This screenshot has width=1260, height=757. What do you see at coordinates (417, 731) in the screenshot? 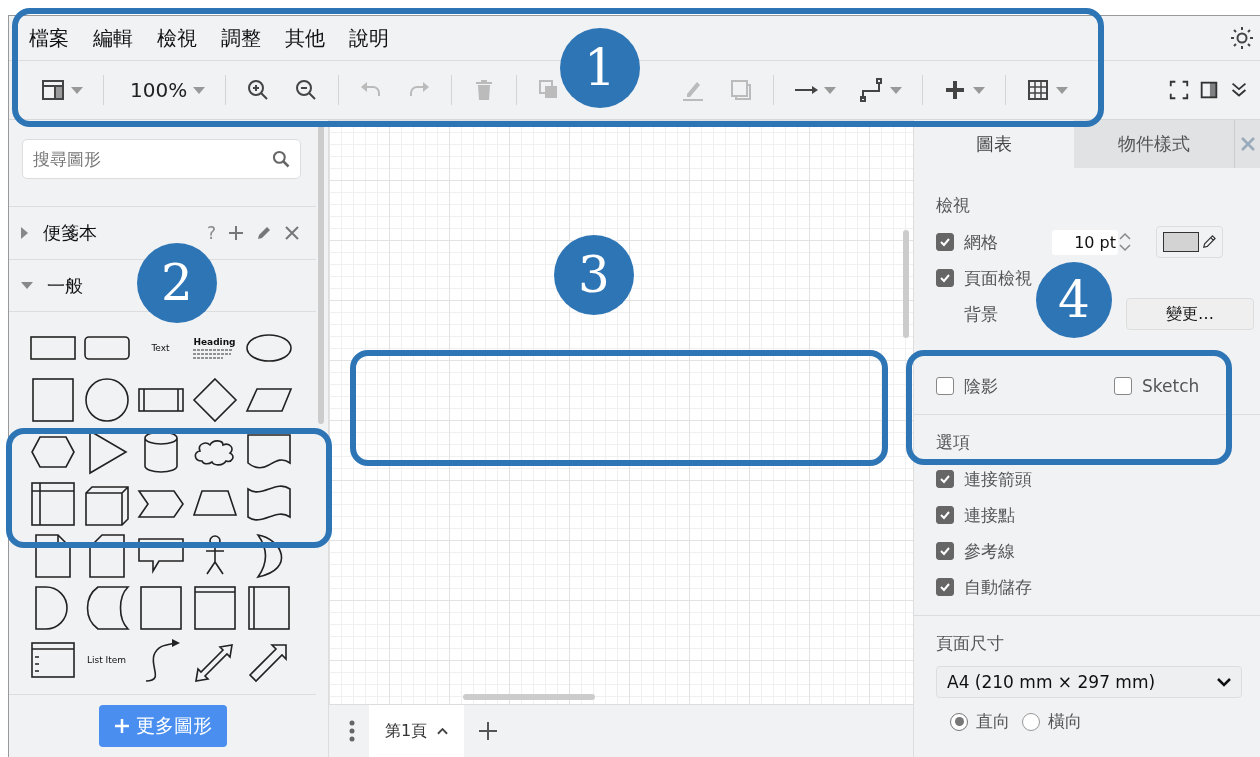
I see `page-tab: 第1頁` at bounding box center [417, 731].